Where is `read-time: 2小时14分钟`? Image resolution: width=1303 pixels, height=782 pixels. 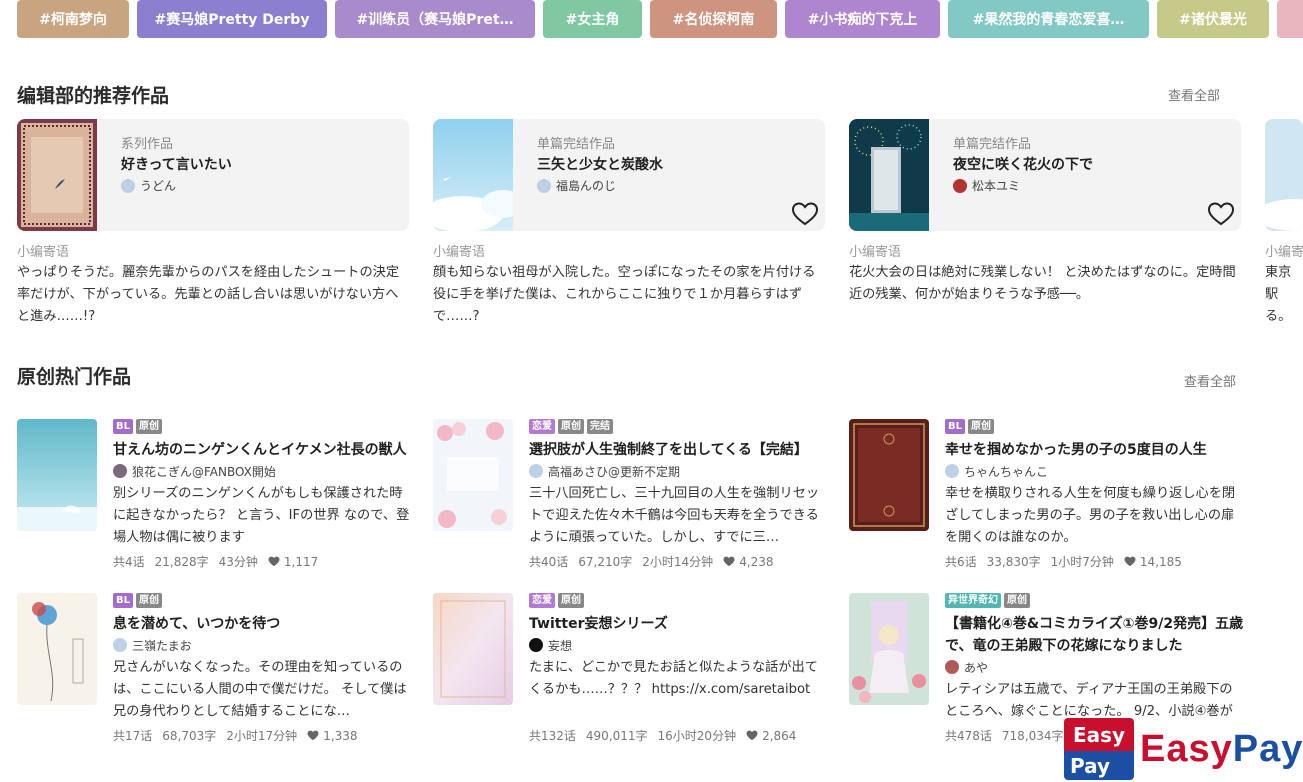 read-time: 2小时14分钟 is located at coordinates (678, 562).